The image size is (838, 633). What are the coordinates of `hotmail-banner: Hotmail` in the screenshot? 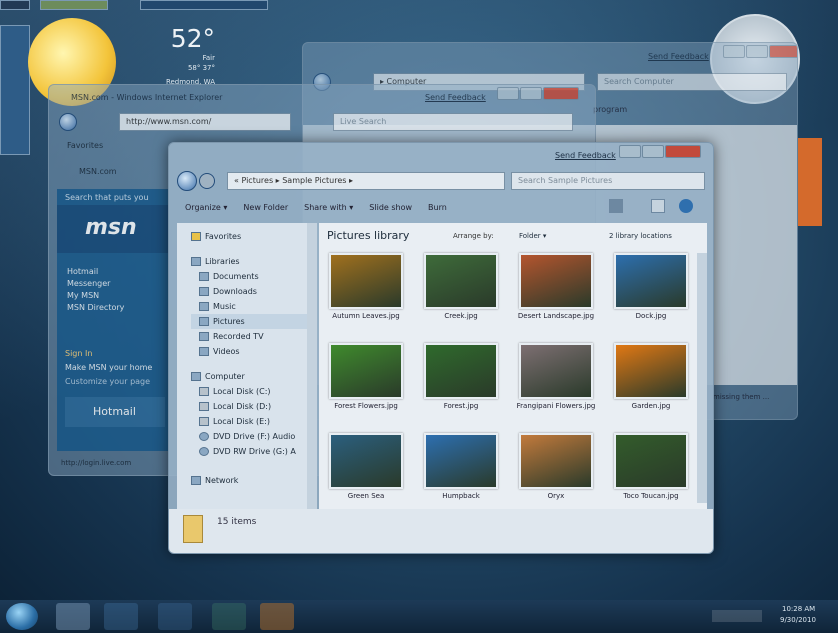 It's located at (115, 412).